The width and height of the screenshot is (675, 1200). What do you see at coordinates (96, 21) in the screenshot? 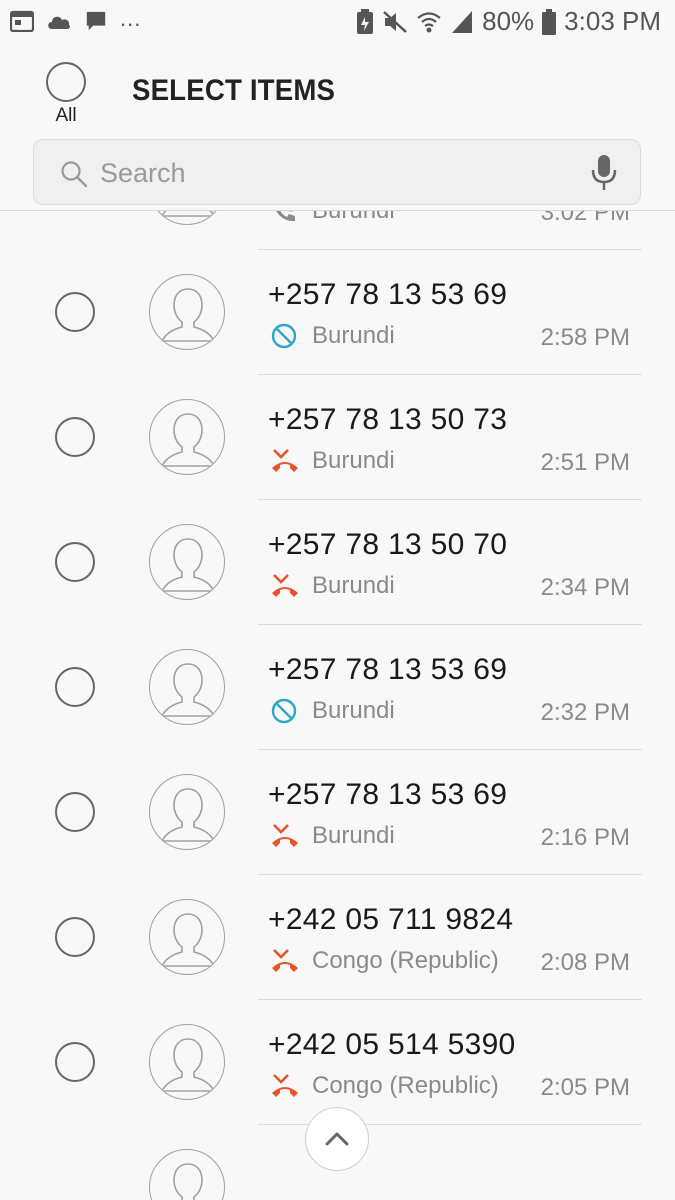
I see `message-icon` at bounding box center [96, 21].